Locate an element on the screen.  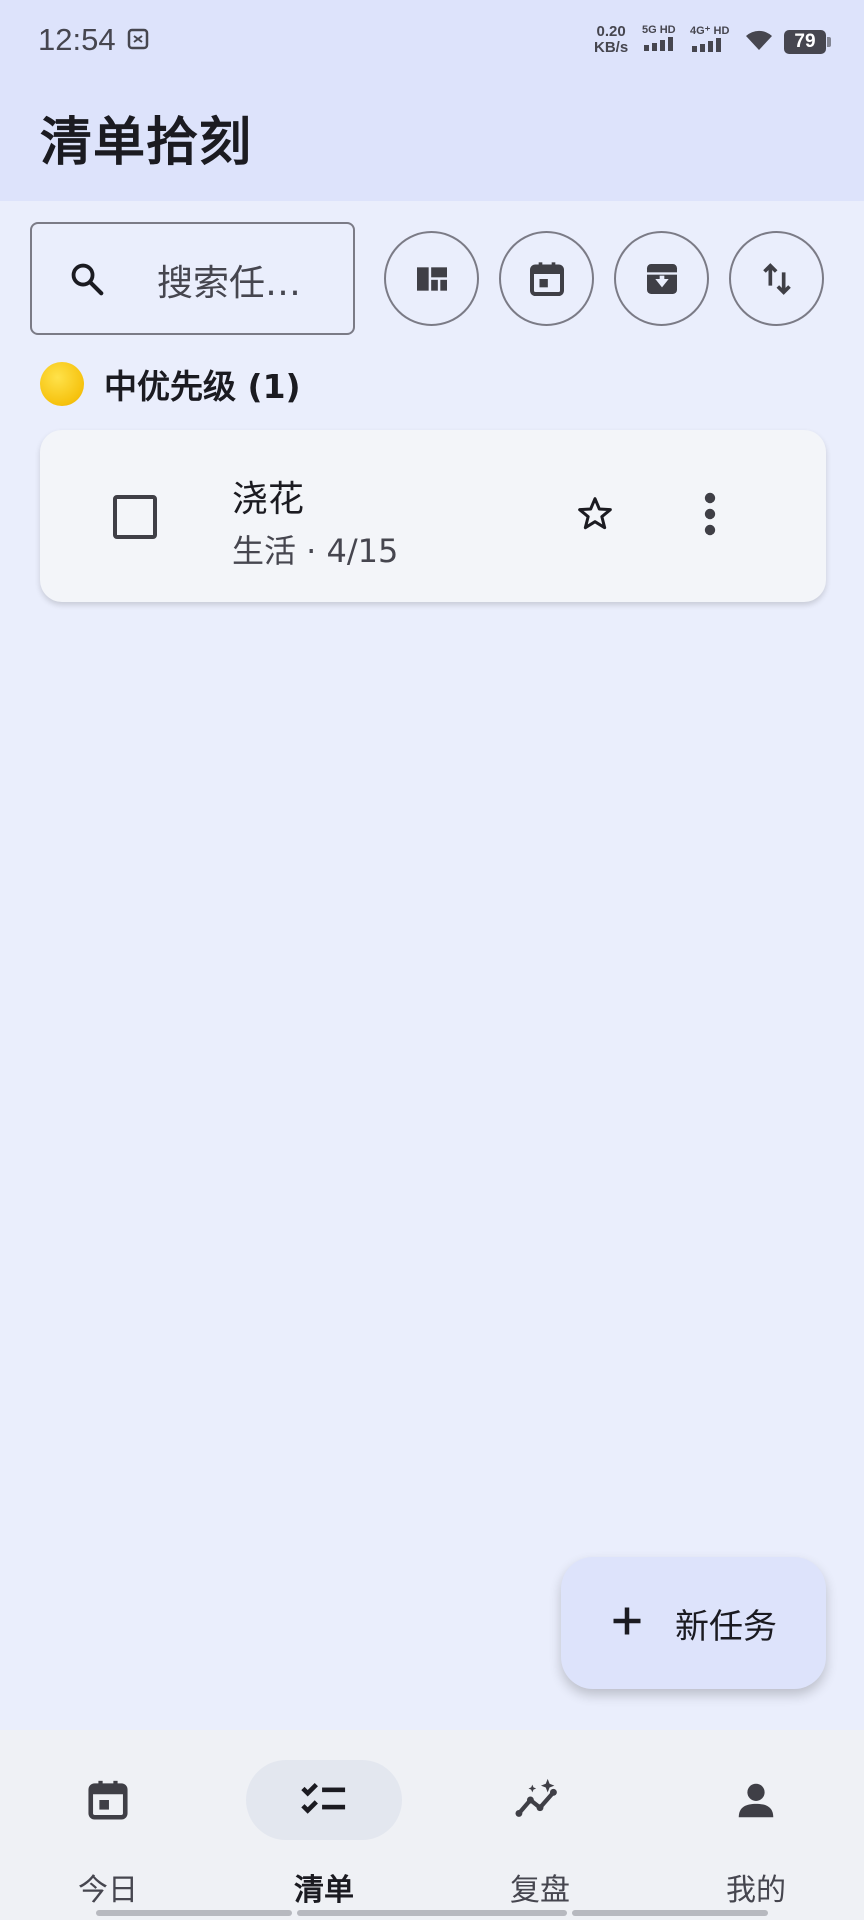
calendar-today-icon is located at coordinates (108, 1800).